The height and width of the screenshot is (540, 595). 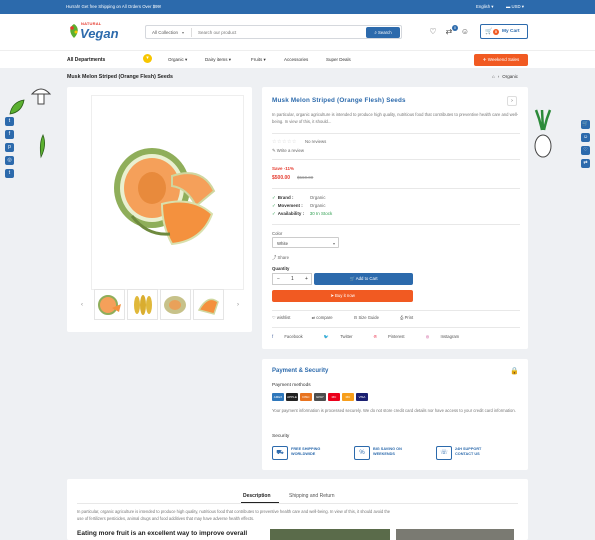 What do you see at coordinates (218, 60) in the screenshot?
I see `nav-item-dairy: Dairy items ▾` at bounding box center [218, 60].